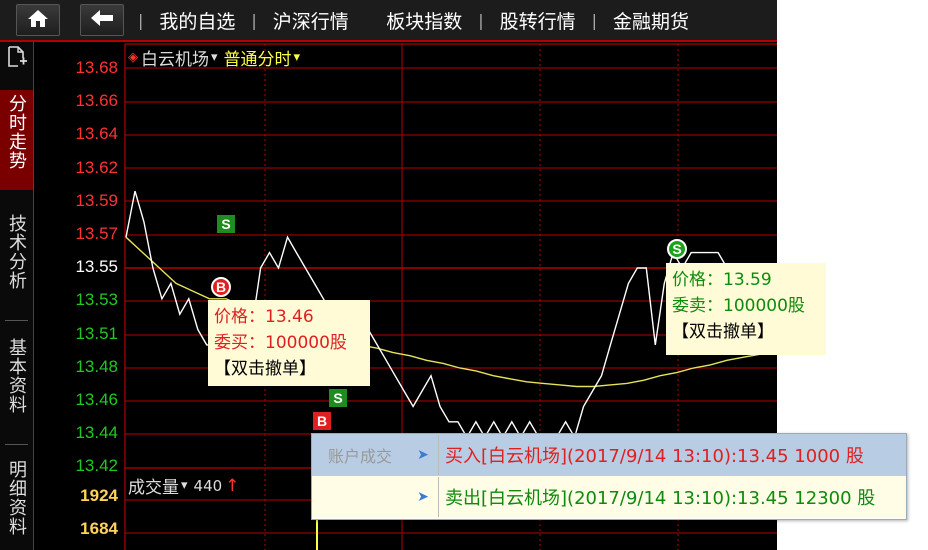 The width and height of the screenshot is (928, 550). I want to click on order-quantity: 委卖：100000股, so click(738, 306).